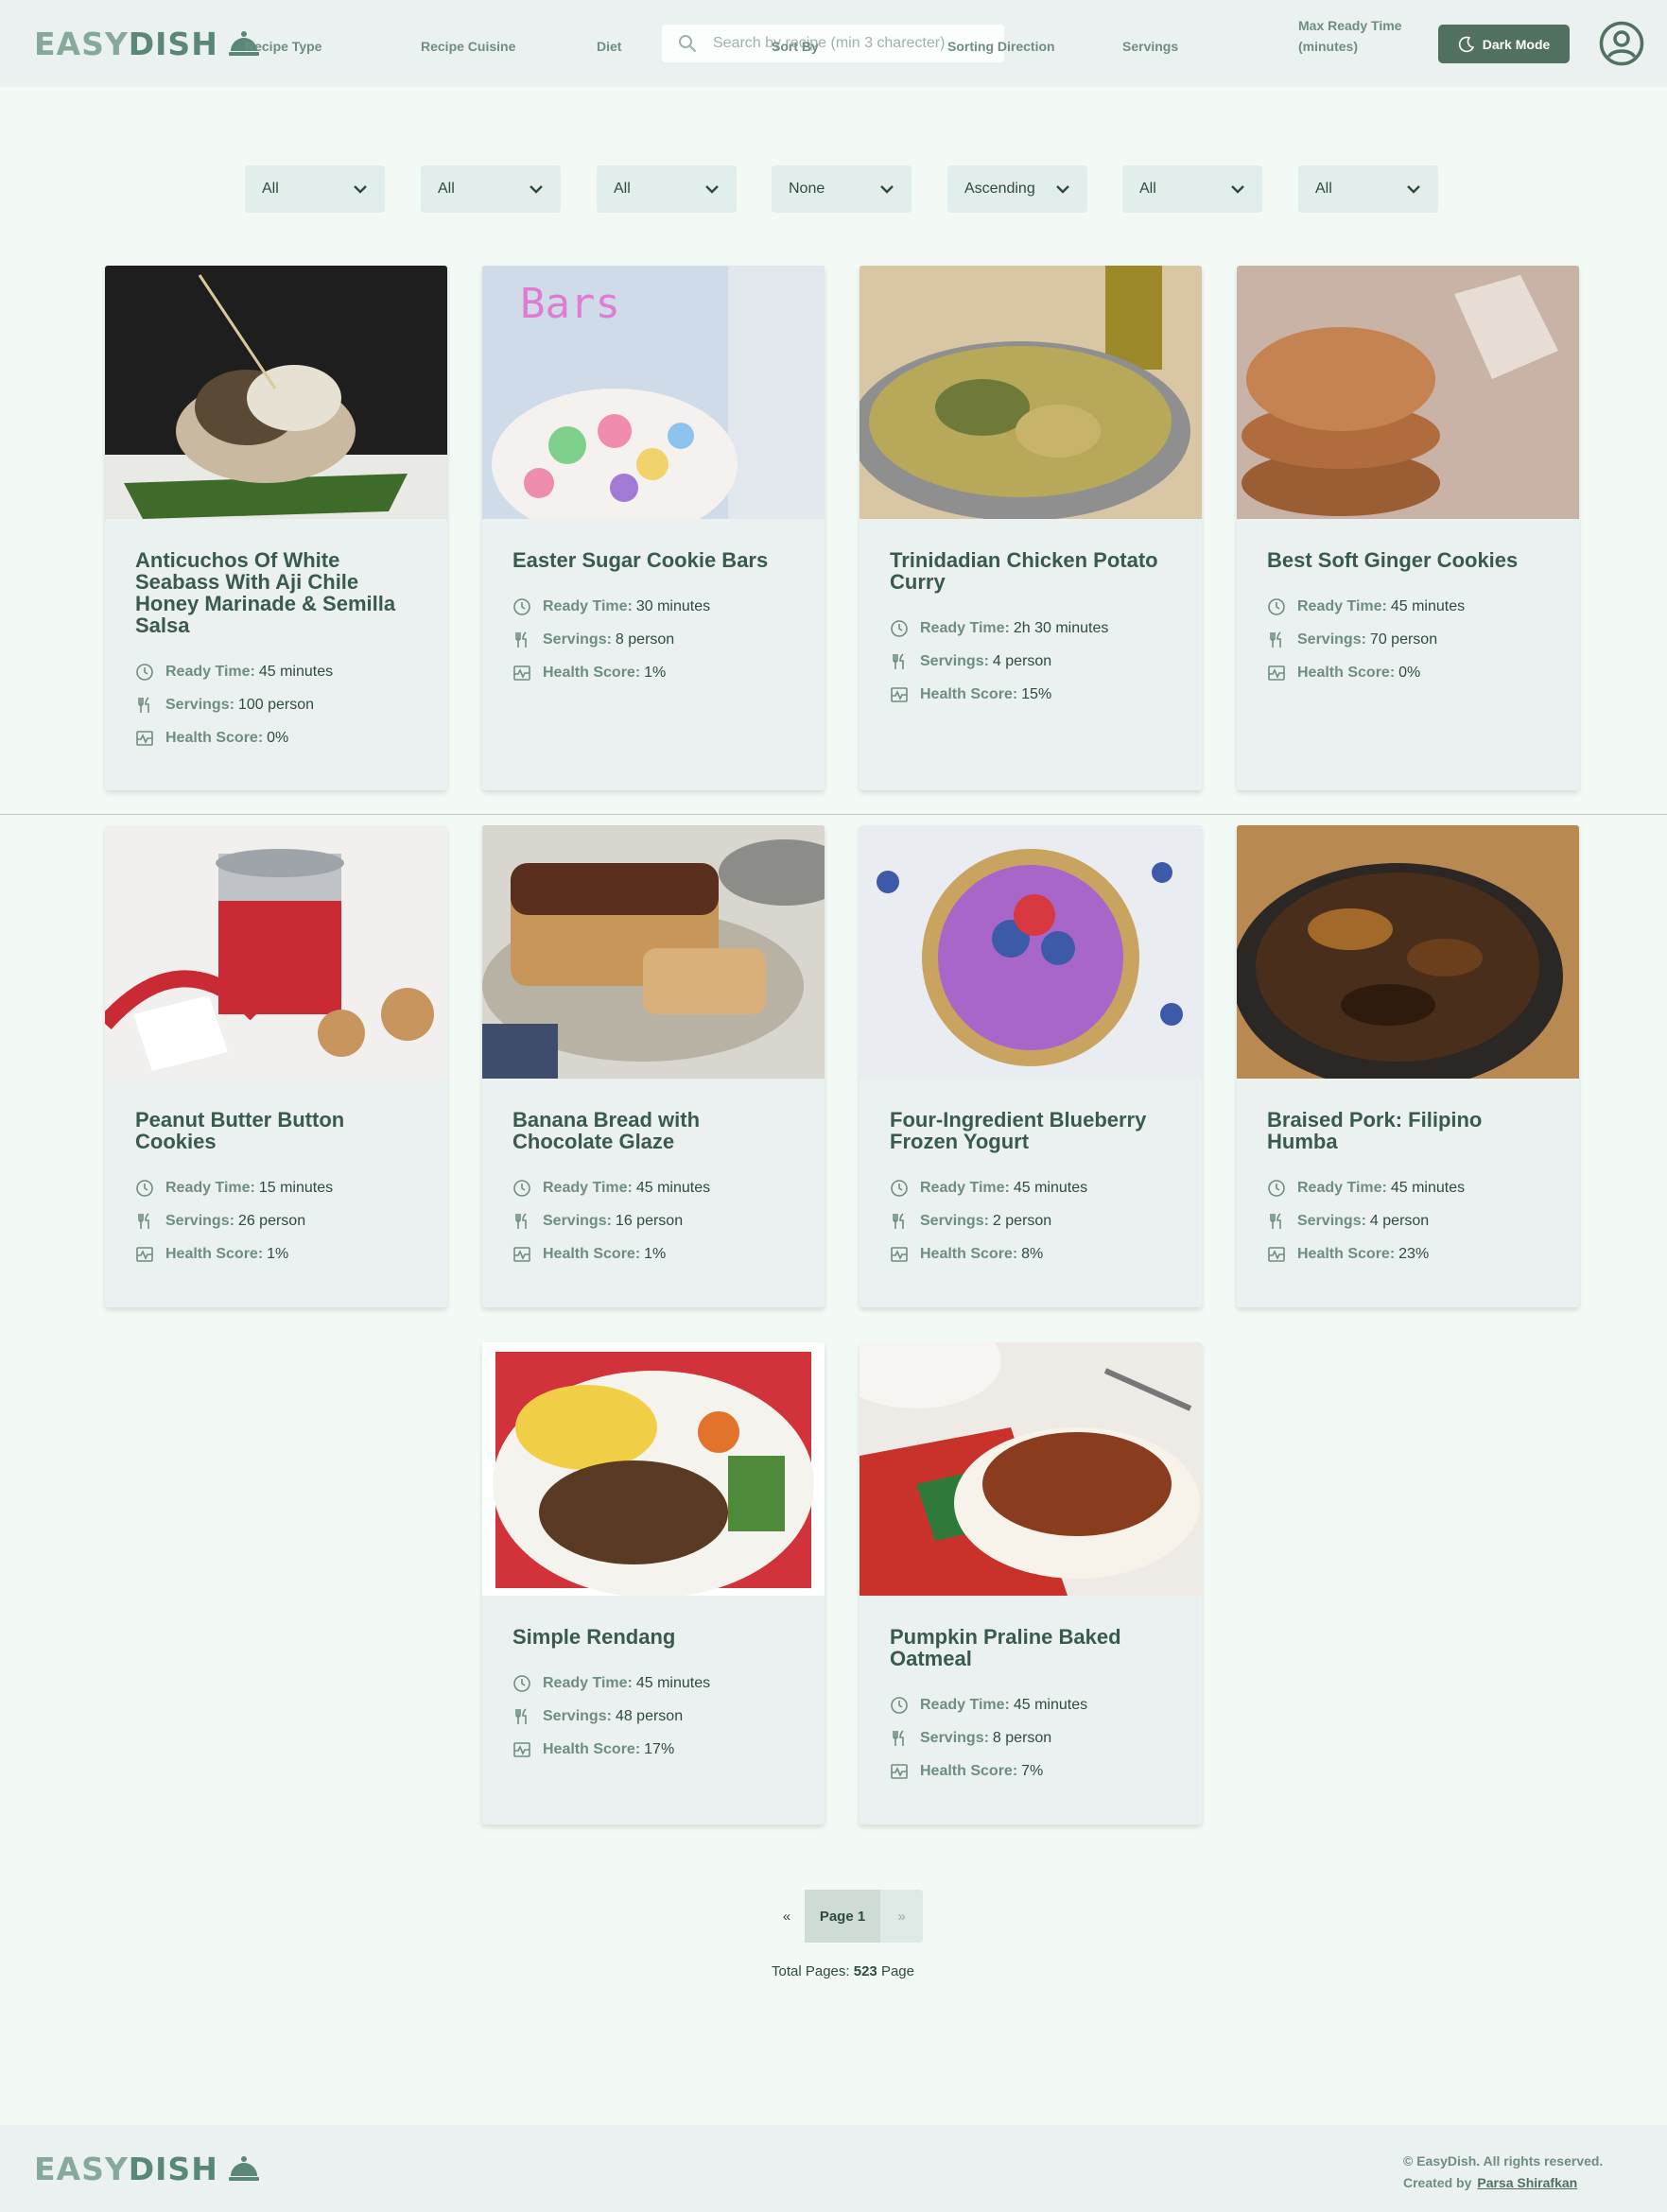  What do you see at coordinates (1031, 1253) in the screenshot?
I see `health-score-row: Health Score: 8%` at bounding box center [1031, 1253].